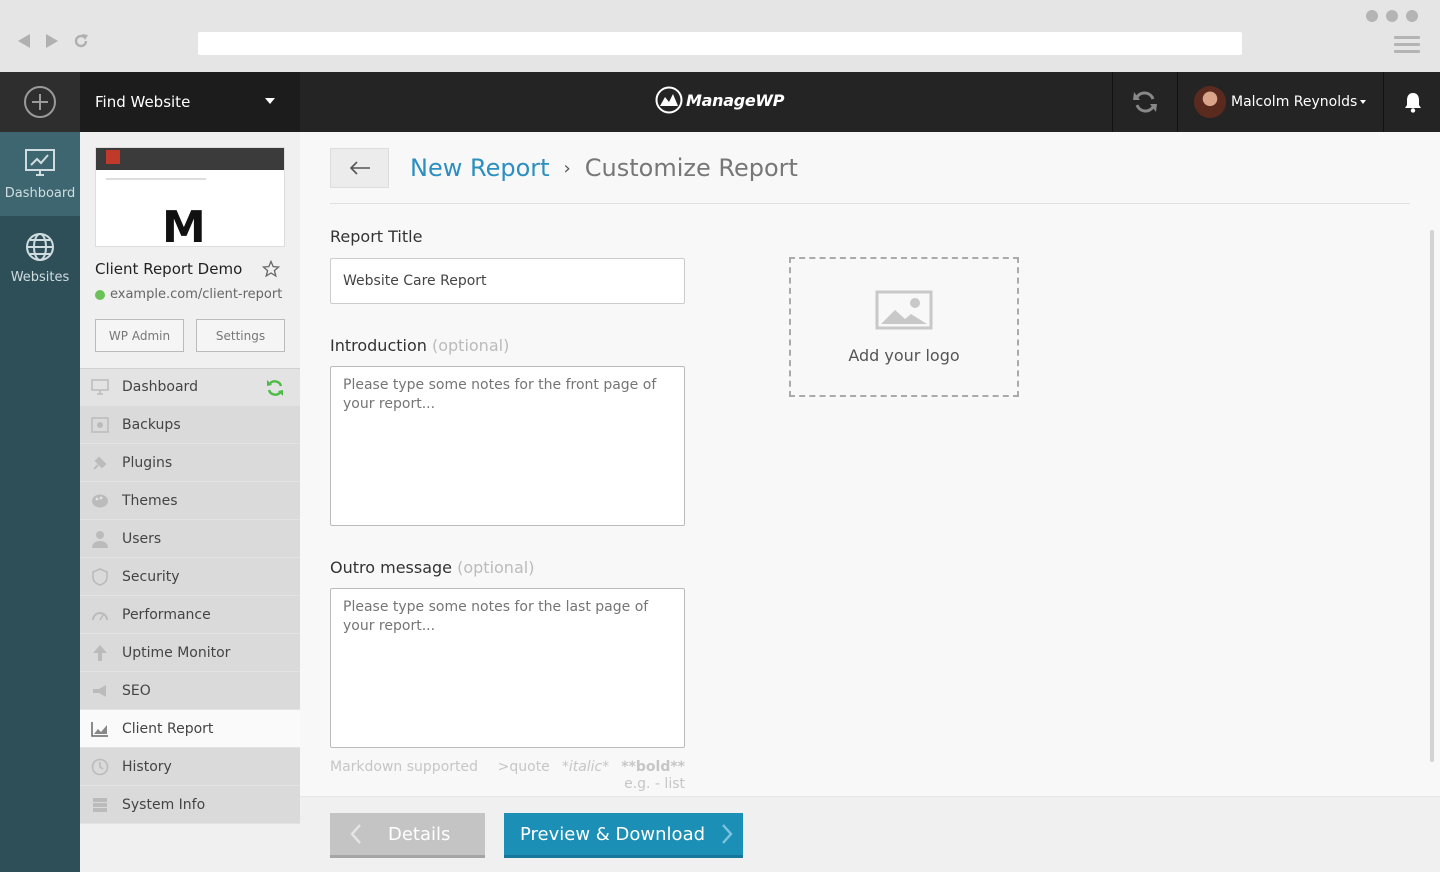  Describe the element at coordinates (81, 41) in the screenshot. I see `browser-reload-icon` at that location.